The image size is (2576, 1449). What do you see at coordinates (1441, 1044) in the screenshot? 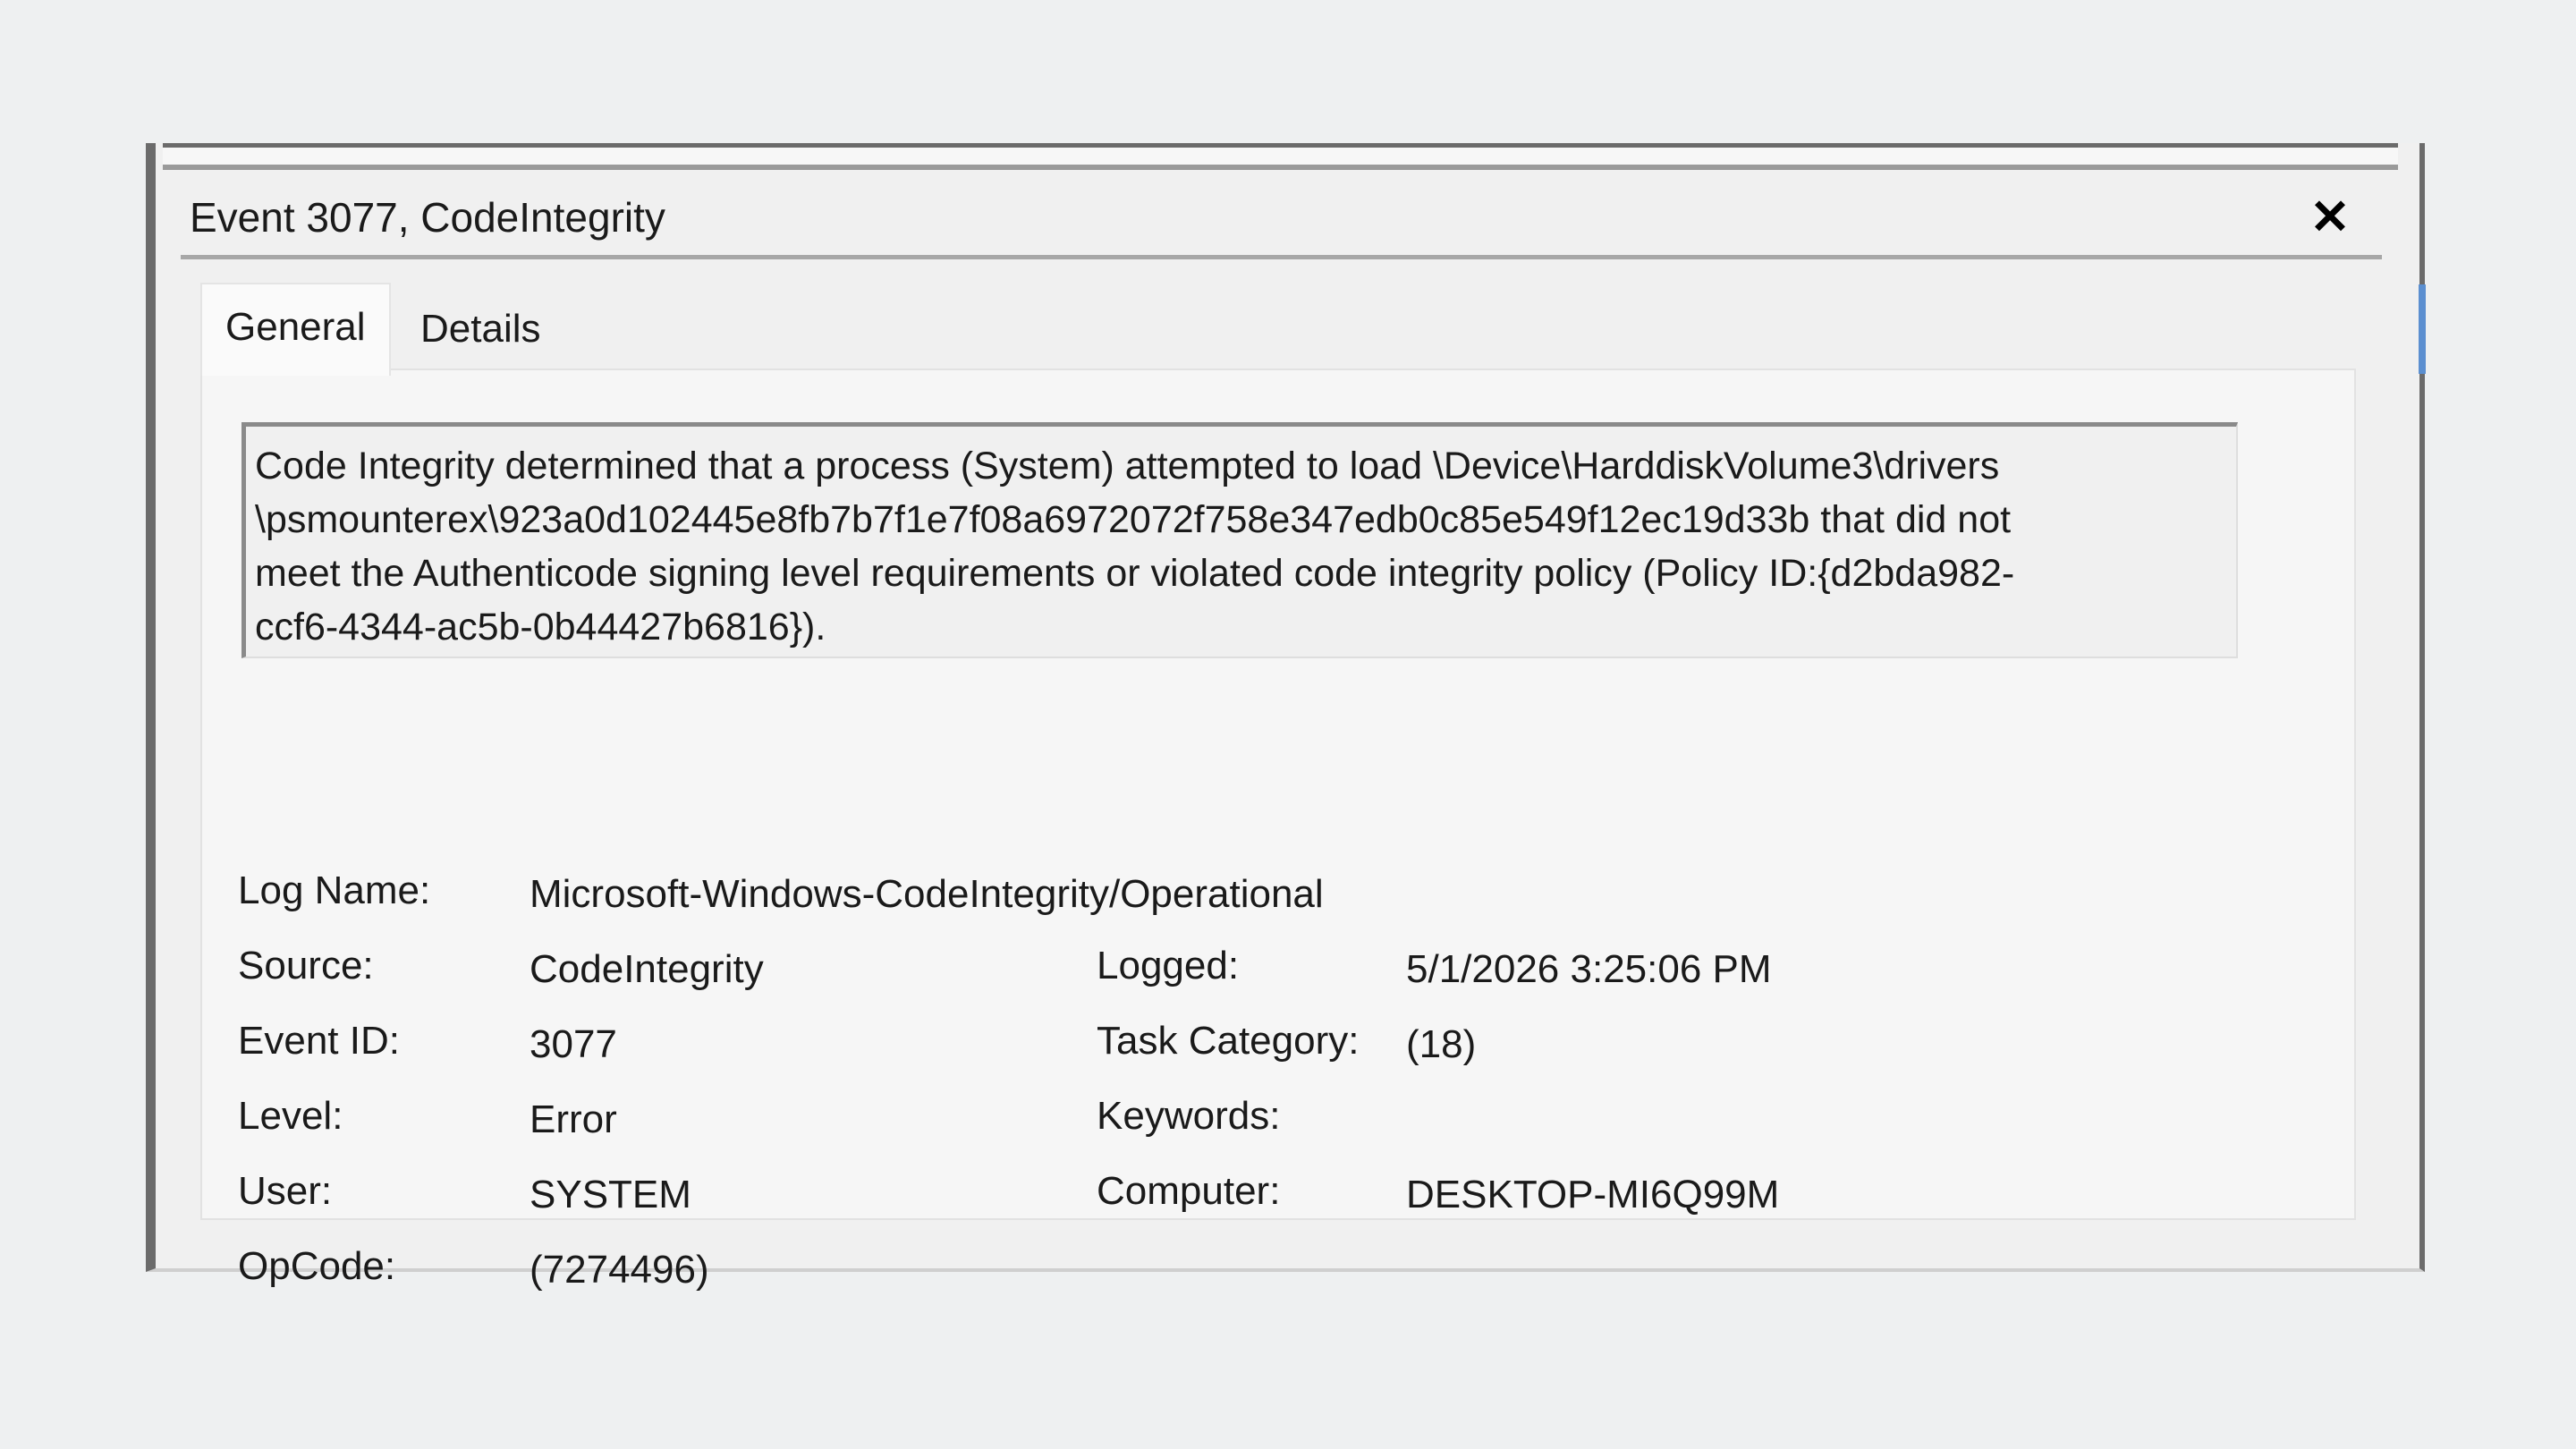
I see `task-category-value: (18)` at bounding box center [1441, 1044].